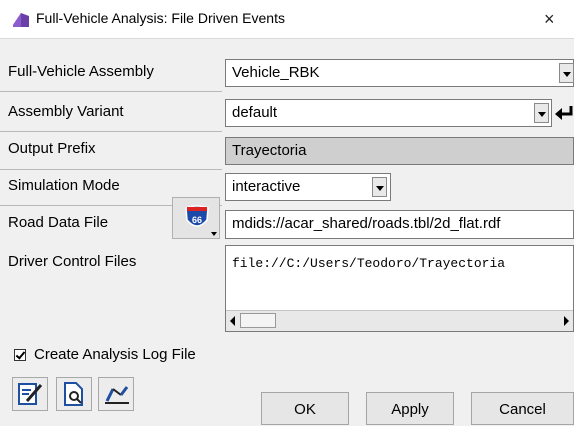  Describe the element at coordinates (258, 320) in the screenshot. I see `scrollbar-thumb` at that location.